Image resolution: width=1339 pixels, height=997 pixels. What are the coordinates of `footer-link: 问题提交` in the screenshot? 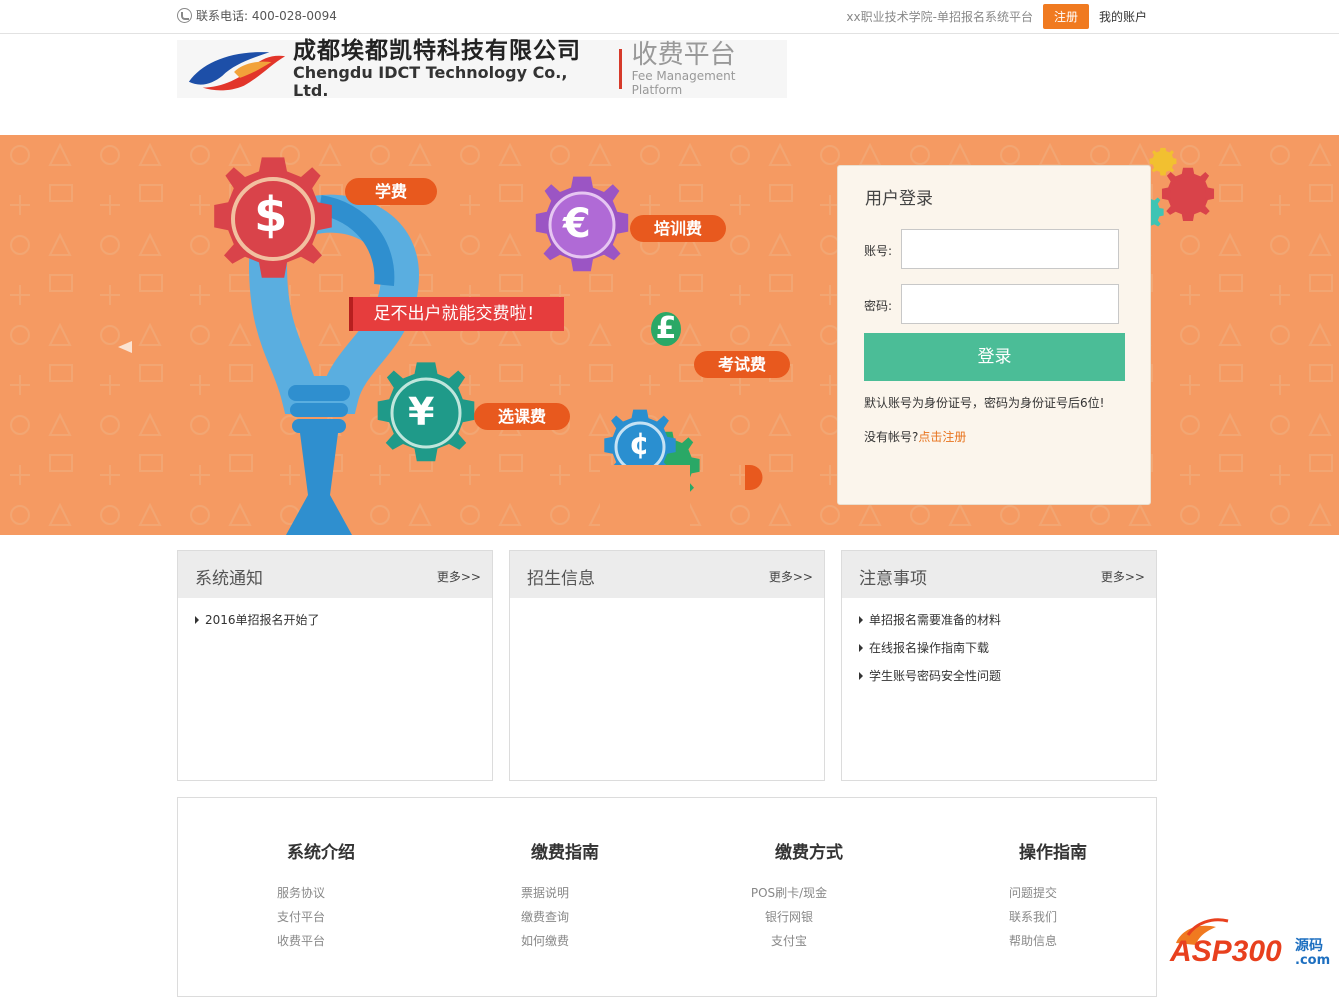 It's located at (1033, 893).